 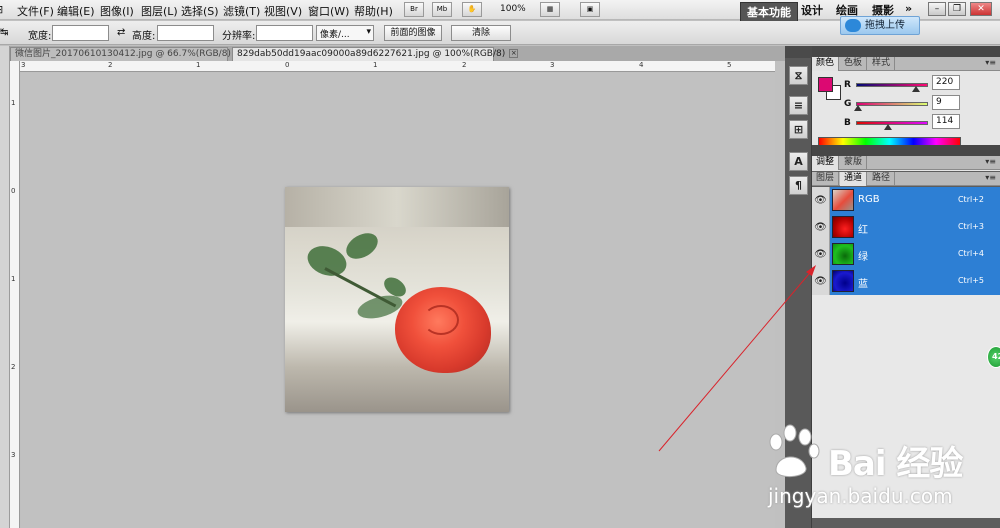 What do you see at coordinates (373, 11) in the screenshot?
I see `menu-help: 帮助(H)` at bounding box center [373, 11].